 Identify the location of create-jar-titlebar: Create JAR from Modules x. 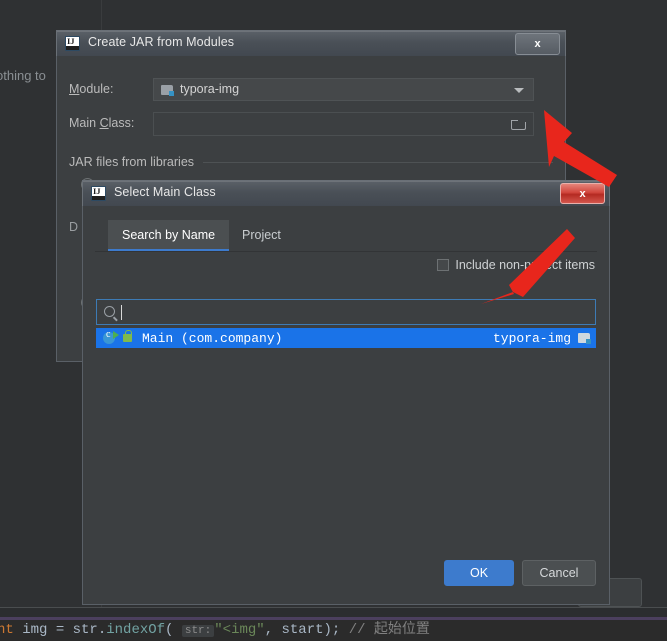
(311, 43).